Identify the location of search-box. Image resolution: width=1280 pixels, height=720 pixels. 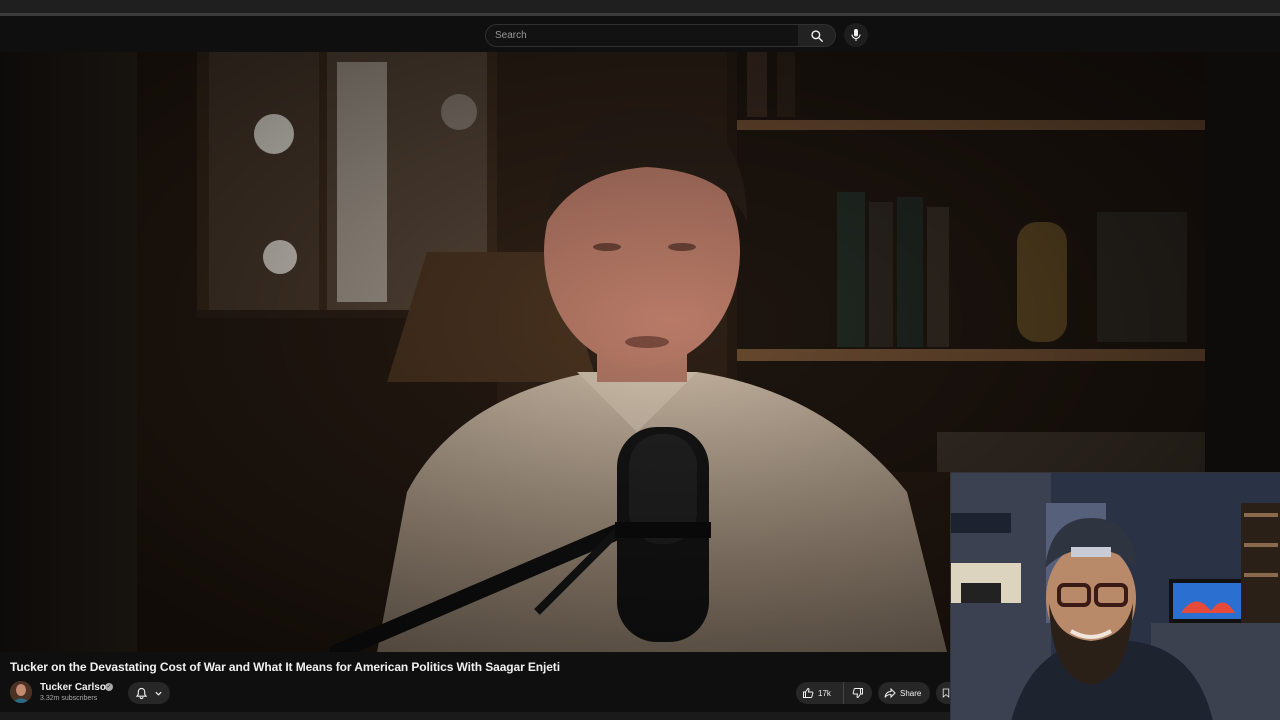
(642, 35).